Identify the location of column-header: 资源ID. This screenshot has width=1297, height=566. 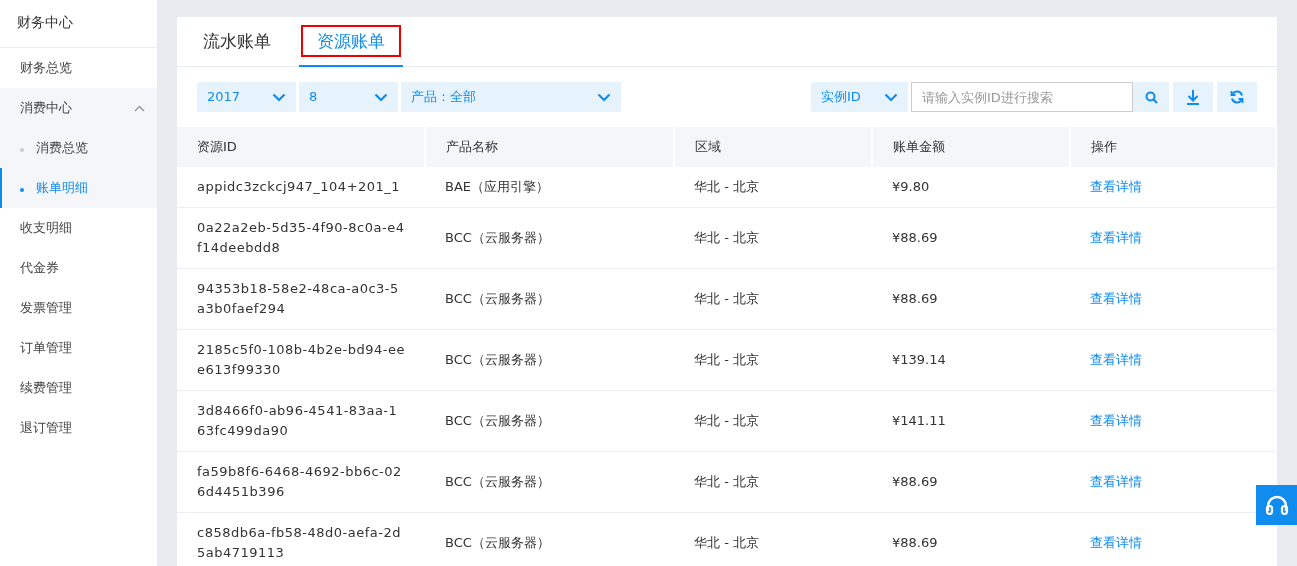
(301, 147).